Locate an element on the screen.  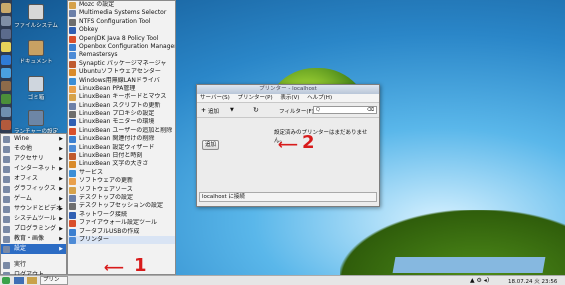
main-menu-item: ゲーム ▶ is located at coordinates (33, 199).